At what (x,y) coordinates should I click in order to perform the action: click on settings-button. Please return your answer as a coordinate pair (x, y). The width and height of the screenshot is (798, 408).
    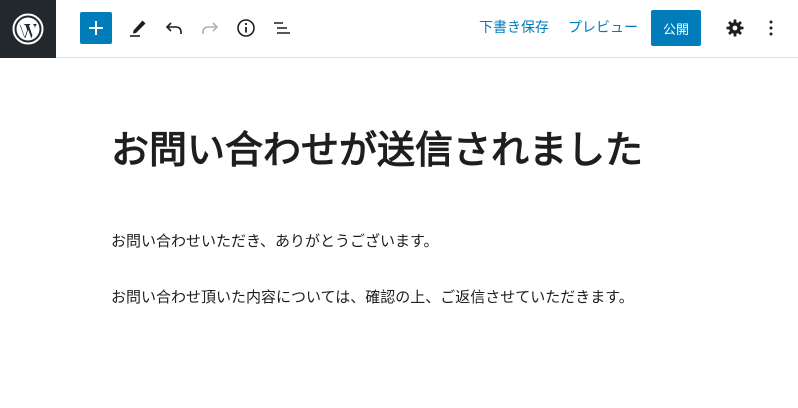
    Looking at the image, I should click on (735, 28).